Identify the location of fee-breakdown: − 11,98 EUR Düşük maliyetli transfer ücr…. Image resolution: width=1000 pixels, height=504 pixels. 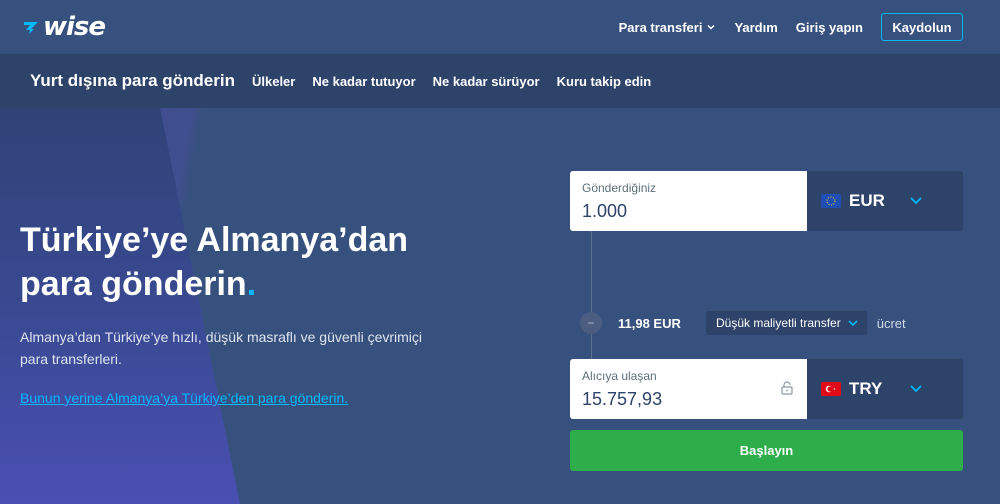
(766, 295).